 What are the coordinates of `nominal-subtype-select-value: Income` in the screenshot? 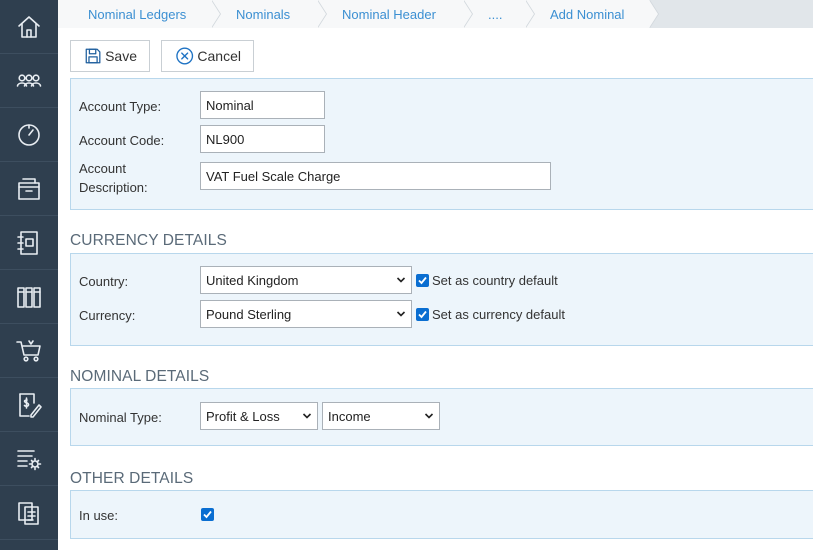 It's located at (349, 416).